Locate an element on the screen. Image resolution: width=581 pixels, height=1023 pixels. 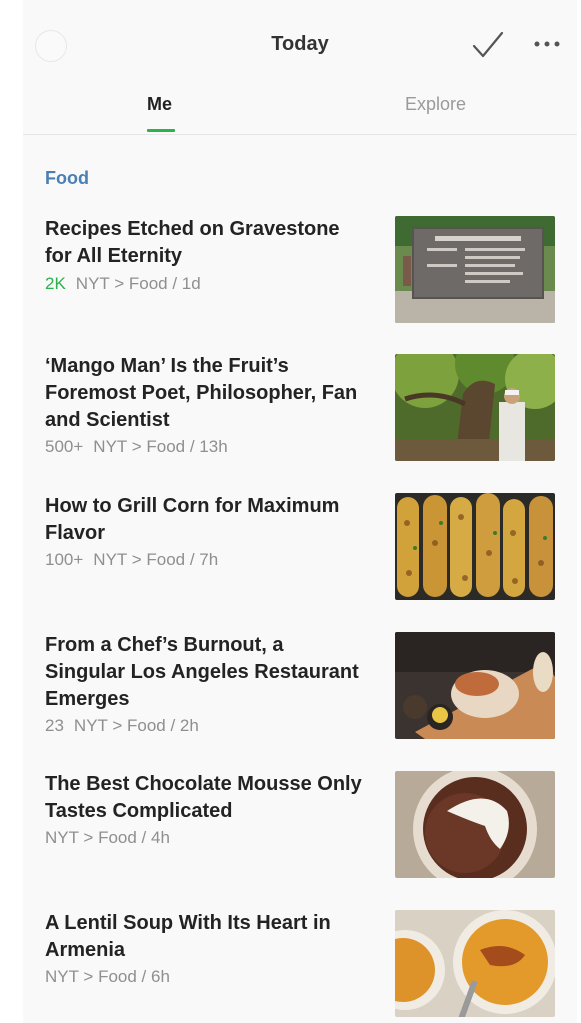
tab-me: Me is located at coordinates (159, 104).